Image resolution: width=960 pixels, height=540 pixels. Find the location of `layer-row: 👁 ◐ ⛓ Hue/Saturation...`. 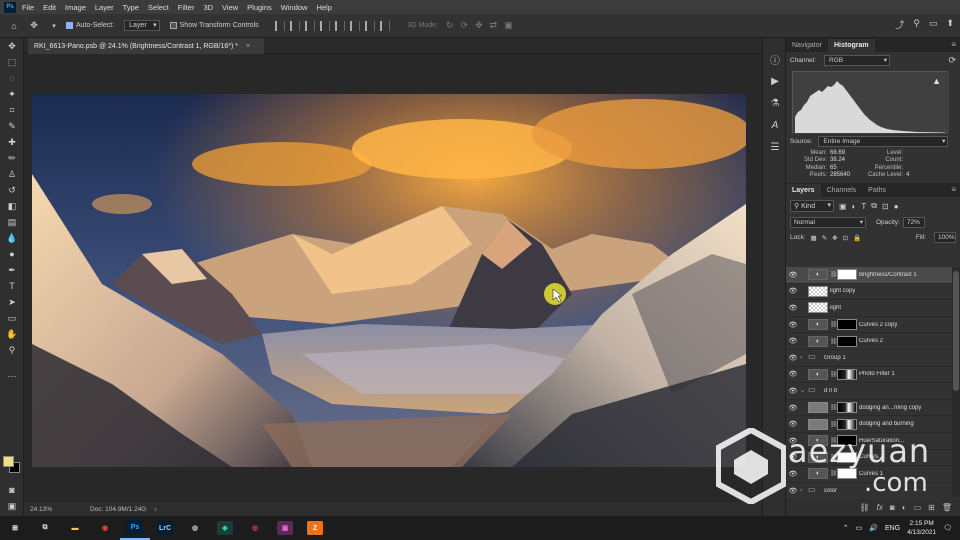

layer-row: 👁 ◐ ⛓ Hue/Saturation... is located at coordinates (869, 441).